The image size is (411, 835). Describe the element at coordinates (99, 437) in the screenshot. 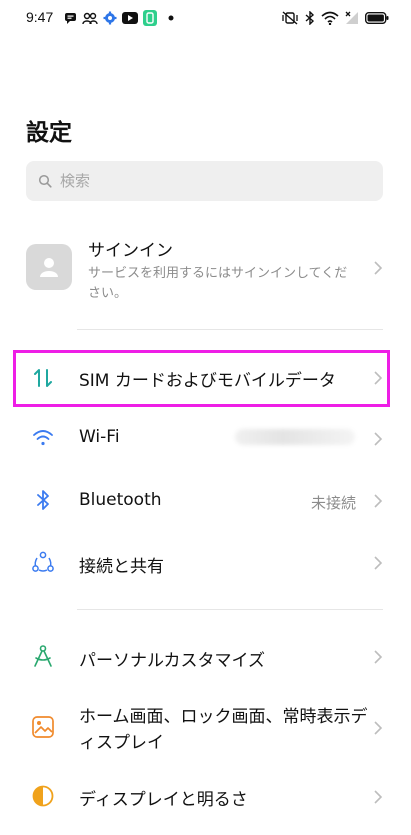

I see `menu-item-label: Wi-Fi` at that location.